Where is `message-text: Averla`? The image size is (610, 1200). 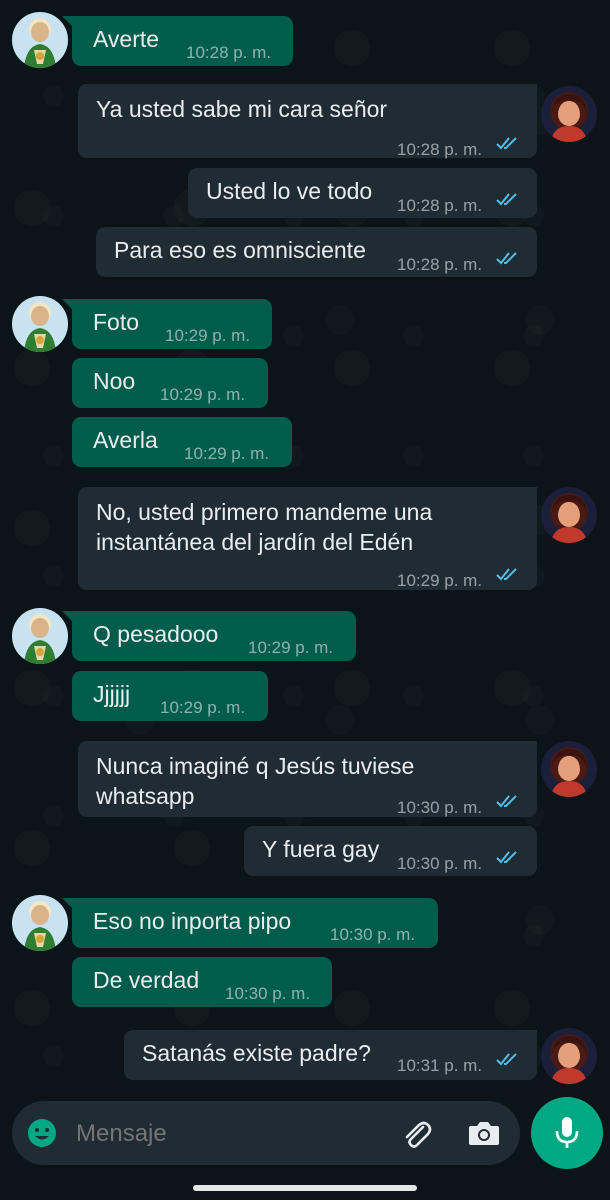
message-text: Averla is located at coordinates (125, 440).